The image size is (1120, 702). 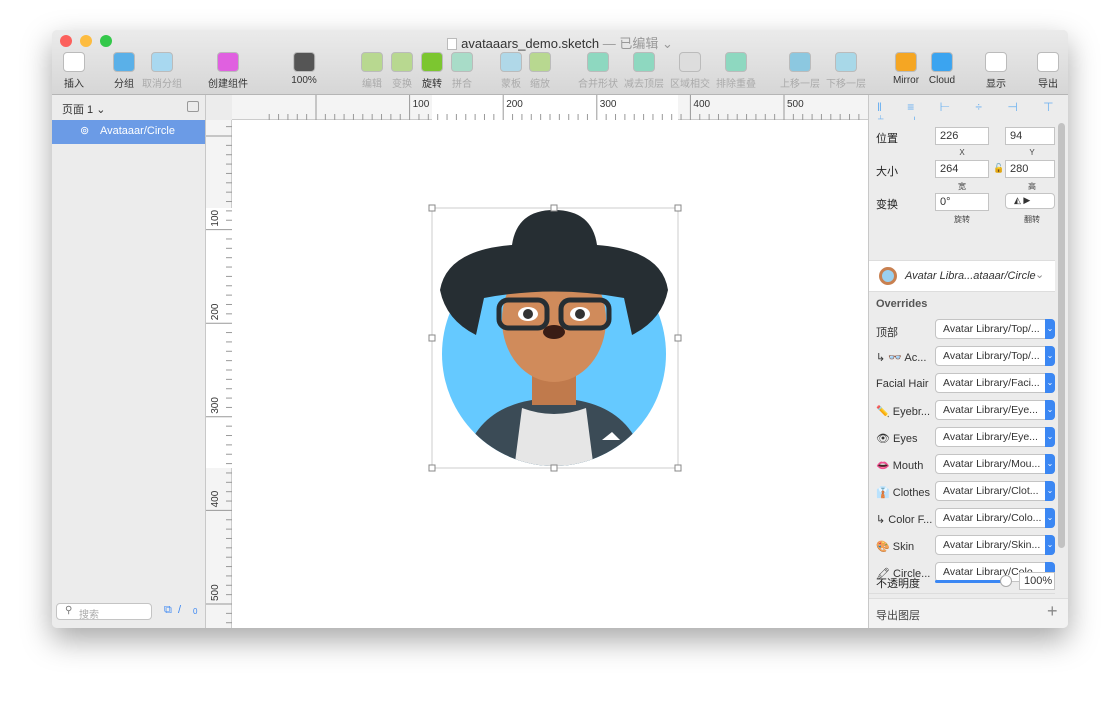 I want to click on edit-status: — 已编辑 ⌄, so click(x=638, y=43).